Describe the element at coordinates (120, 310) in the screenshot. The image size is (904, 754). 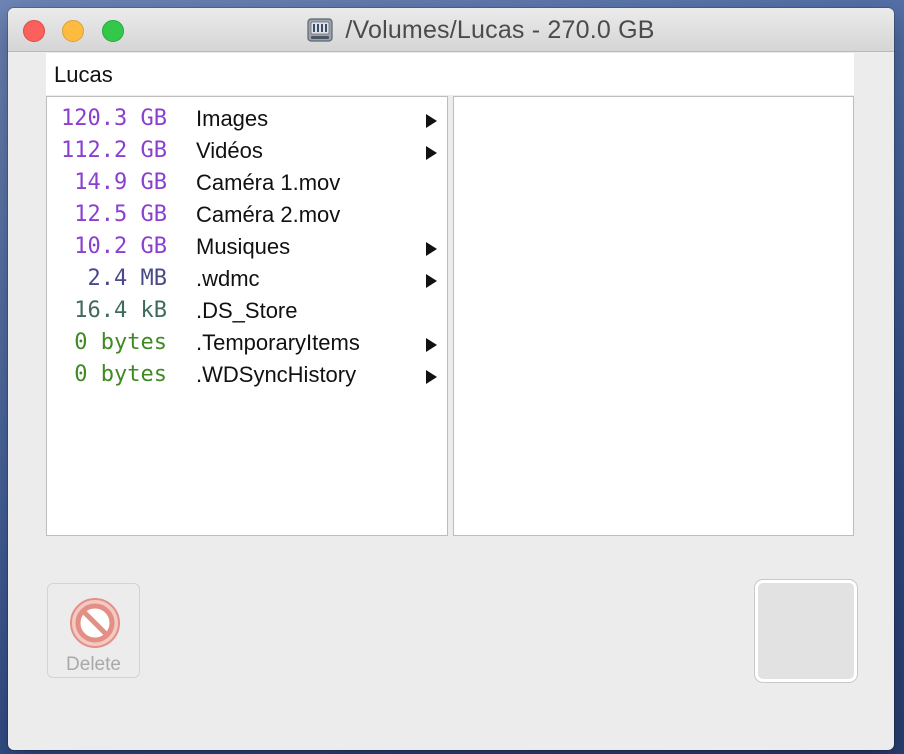
I see `item-size: 16.4 kB` at that location.